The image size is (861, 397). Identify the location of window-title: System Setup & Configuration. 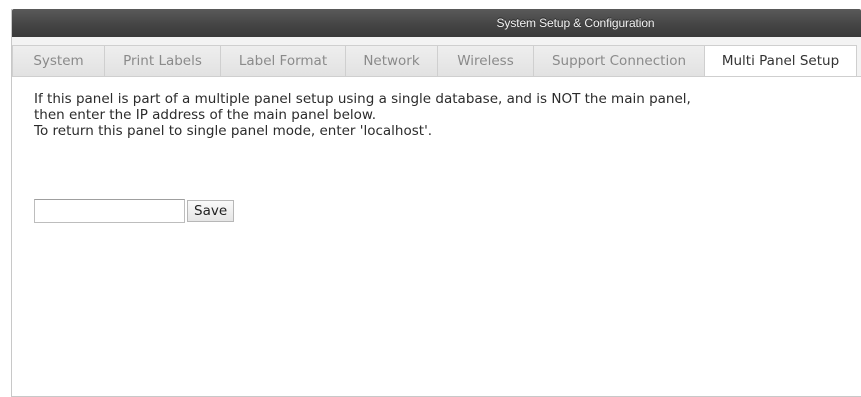
(575, 23).